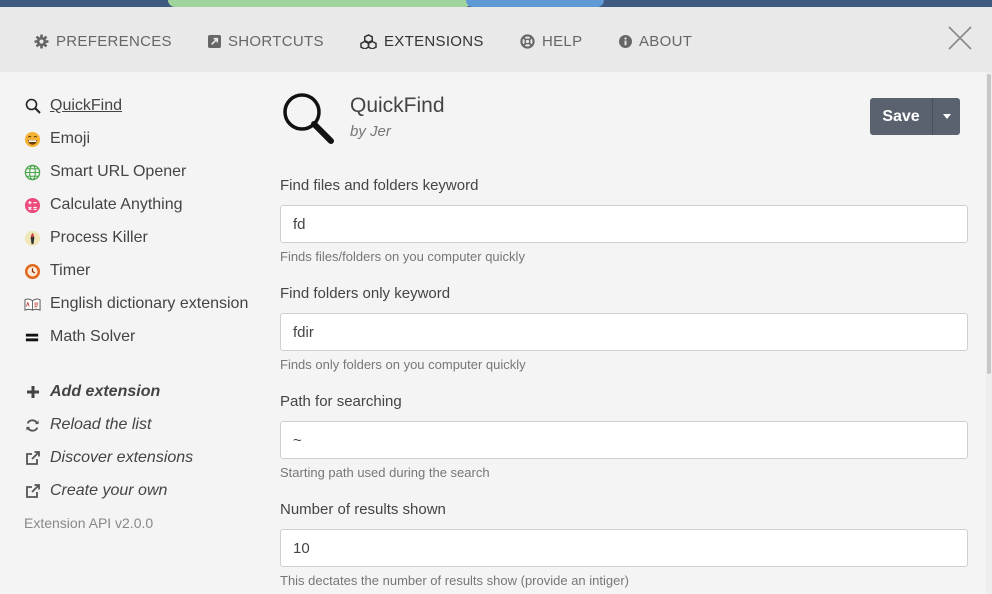  I want to click on field-label: Find files and folders keyword, so click(379, 185).